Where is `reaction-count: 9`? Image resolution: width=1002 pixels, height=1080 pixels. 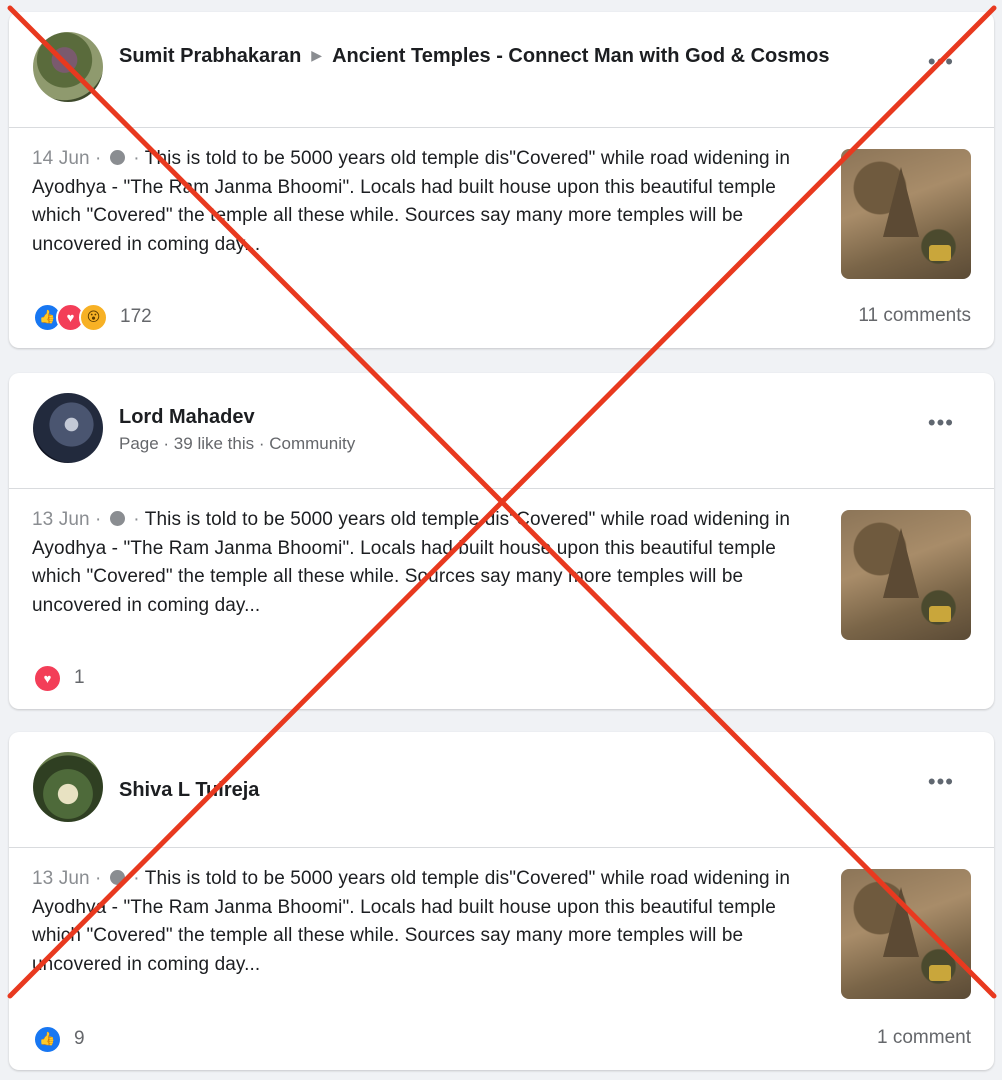
reaction-count: 9 is located at coordinates (79, 1038).